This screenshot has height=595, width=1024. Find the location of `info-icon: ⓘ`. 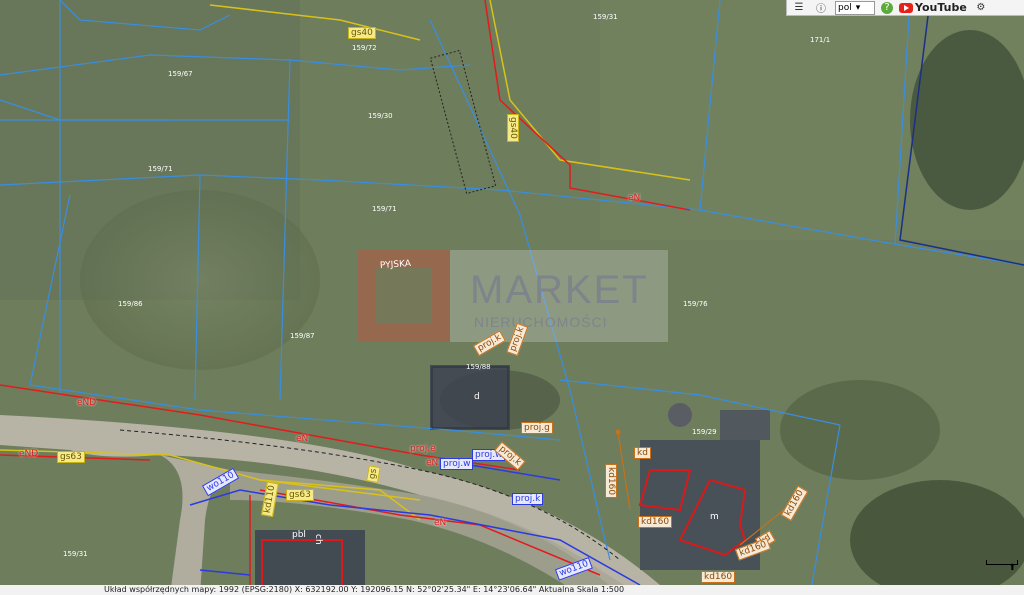

info-icon: ⓘ is located at coordinates (821, 8).